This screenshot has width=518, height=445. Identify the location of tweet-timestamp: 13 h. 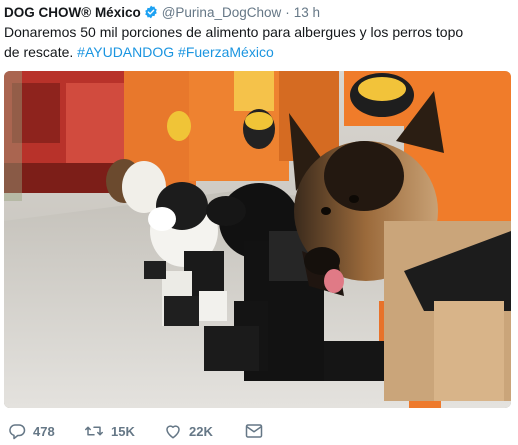
(307, 12).